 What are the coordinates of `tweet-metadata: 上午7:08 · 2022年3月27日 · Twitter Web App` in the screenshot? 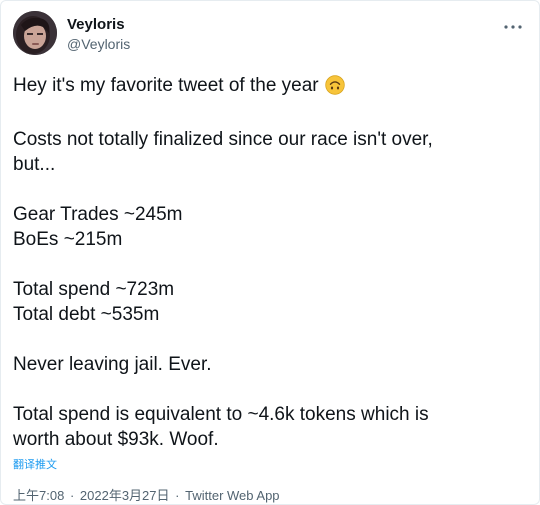 It's located at (146, 496).